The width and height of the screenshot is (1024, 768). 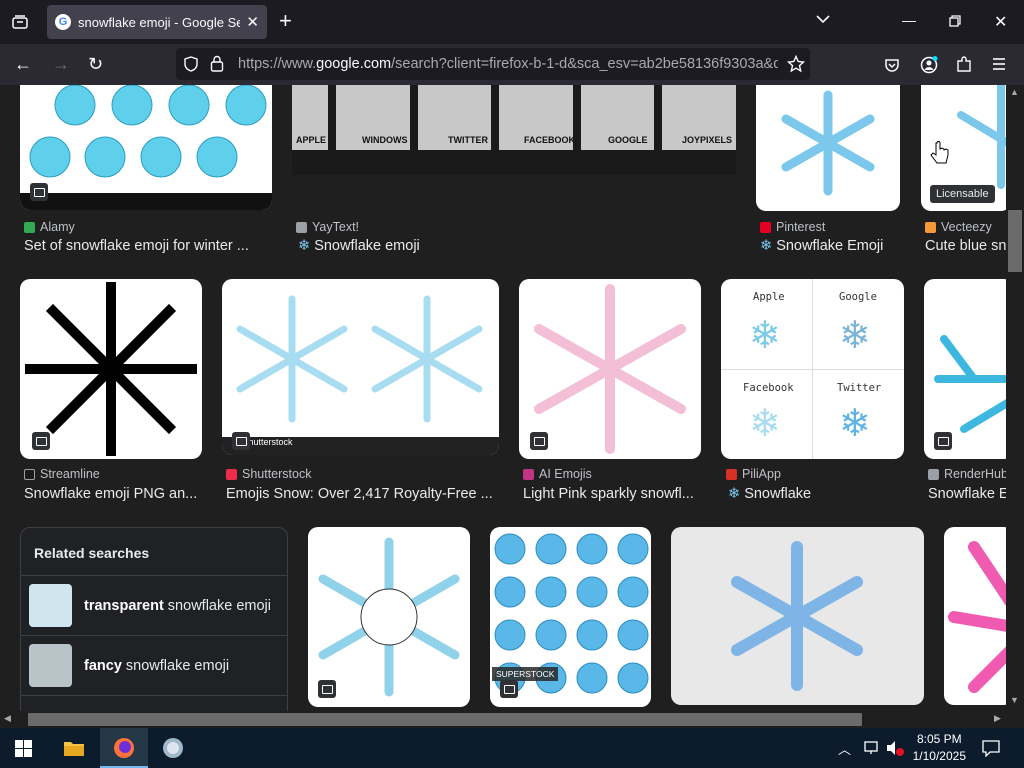 I want to click on source-name: RenderHub, so click(x=975, y=474).